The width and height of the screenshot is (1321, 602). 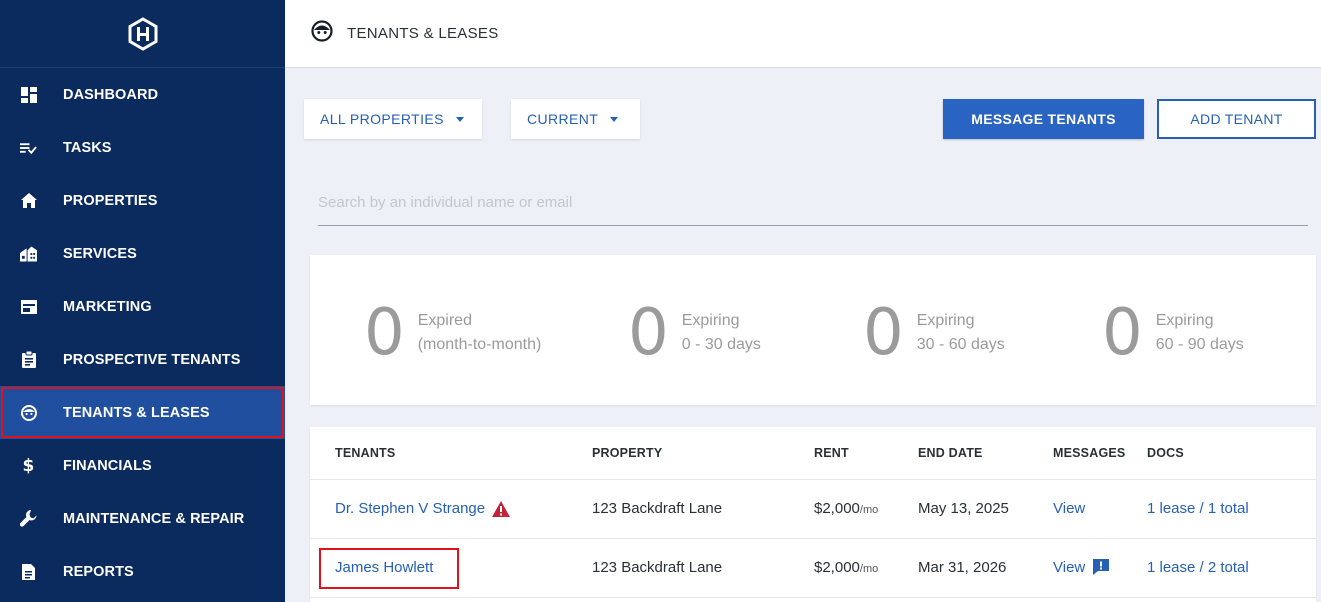 I want to click on page-header: TENANTS & LEASES, so click(x=803, y=34).